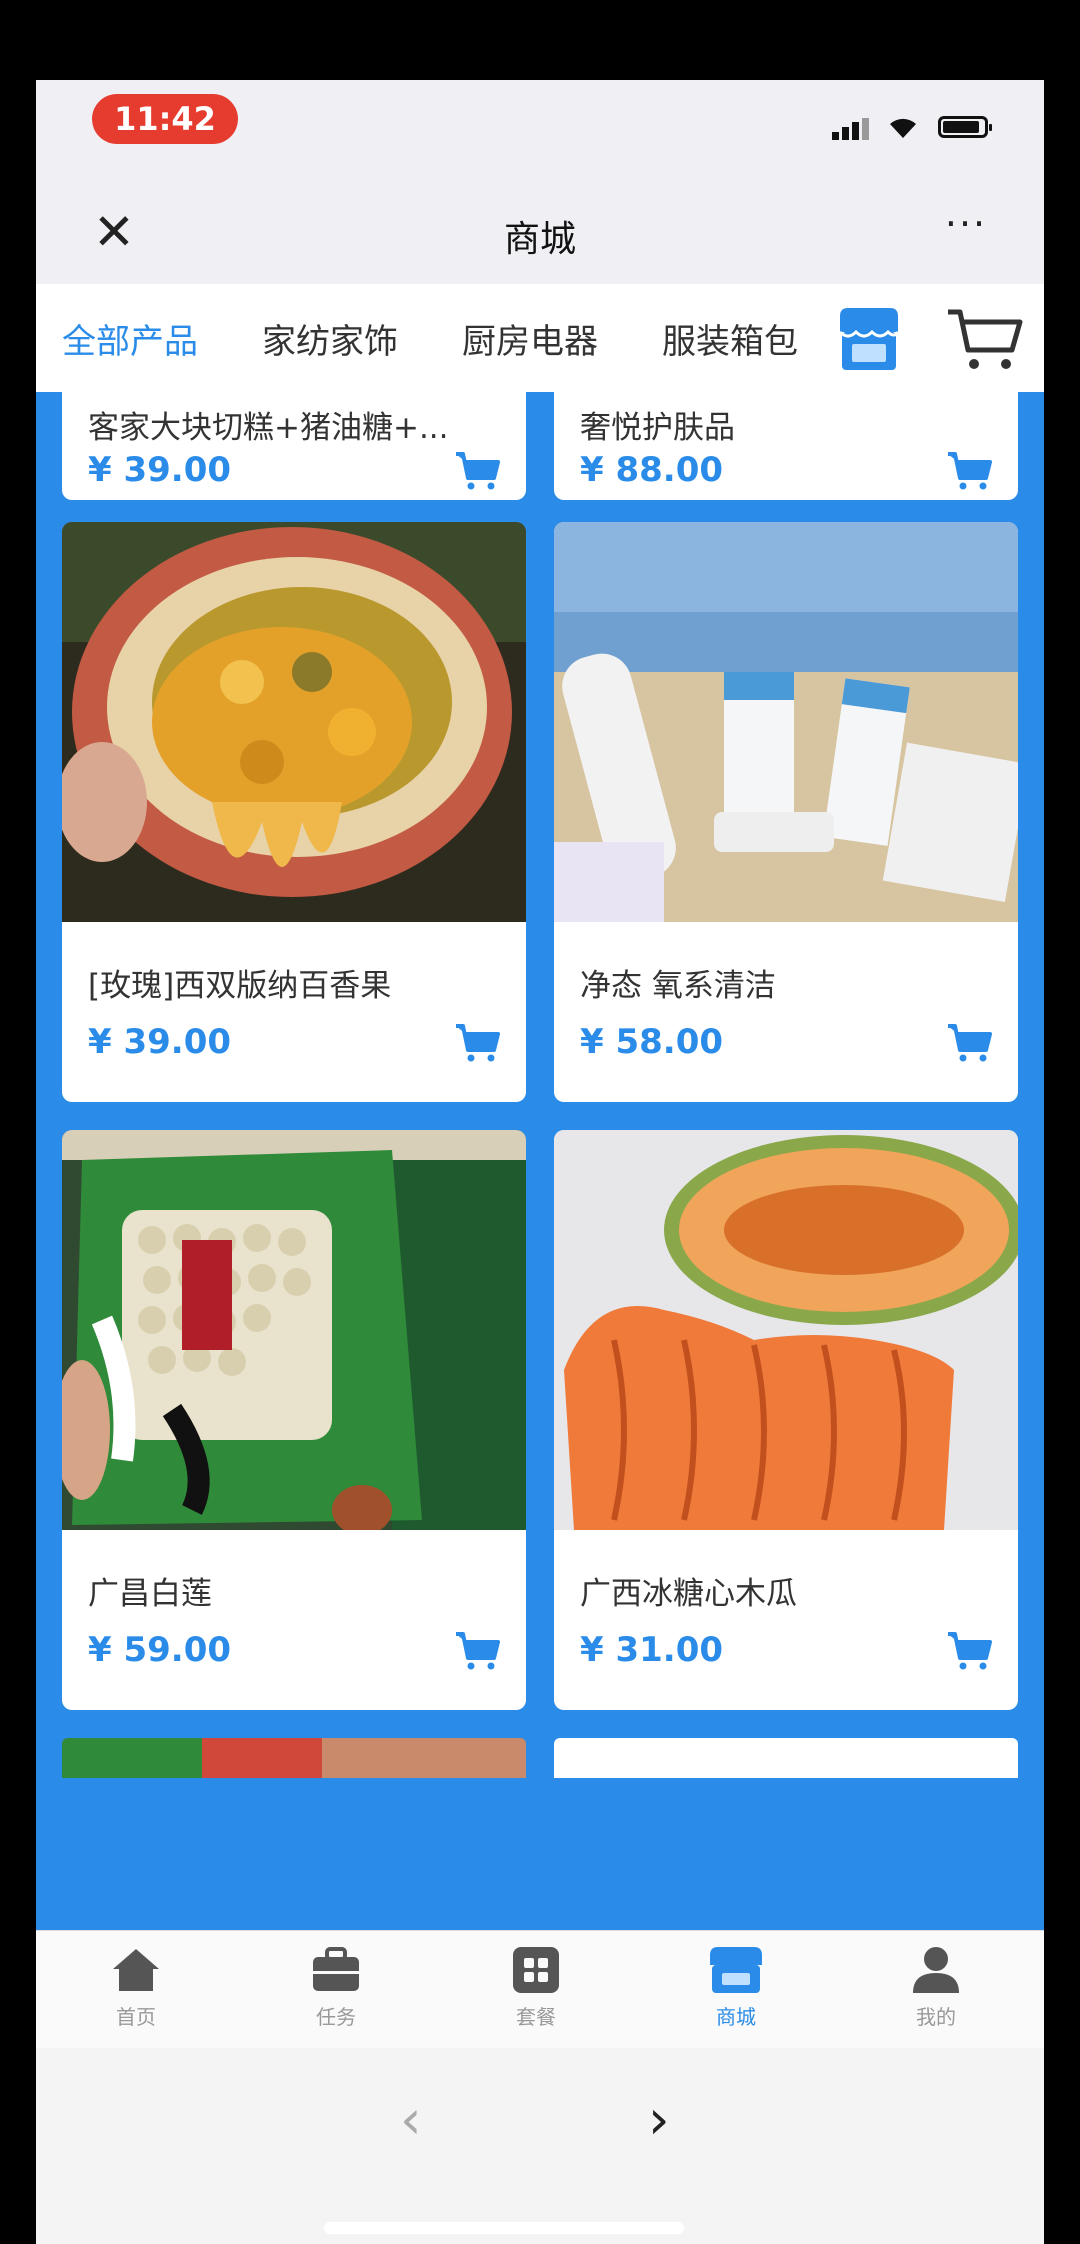 Image resolution: width=1080 pixels, height=2244 pixels. What do you see at coordinates (688, 1594) in the screenshot?
I see `product-name: 广西冰糖心木瓜` at bounding box center [688, 1594].